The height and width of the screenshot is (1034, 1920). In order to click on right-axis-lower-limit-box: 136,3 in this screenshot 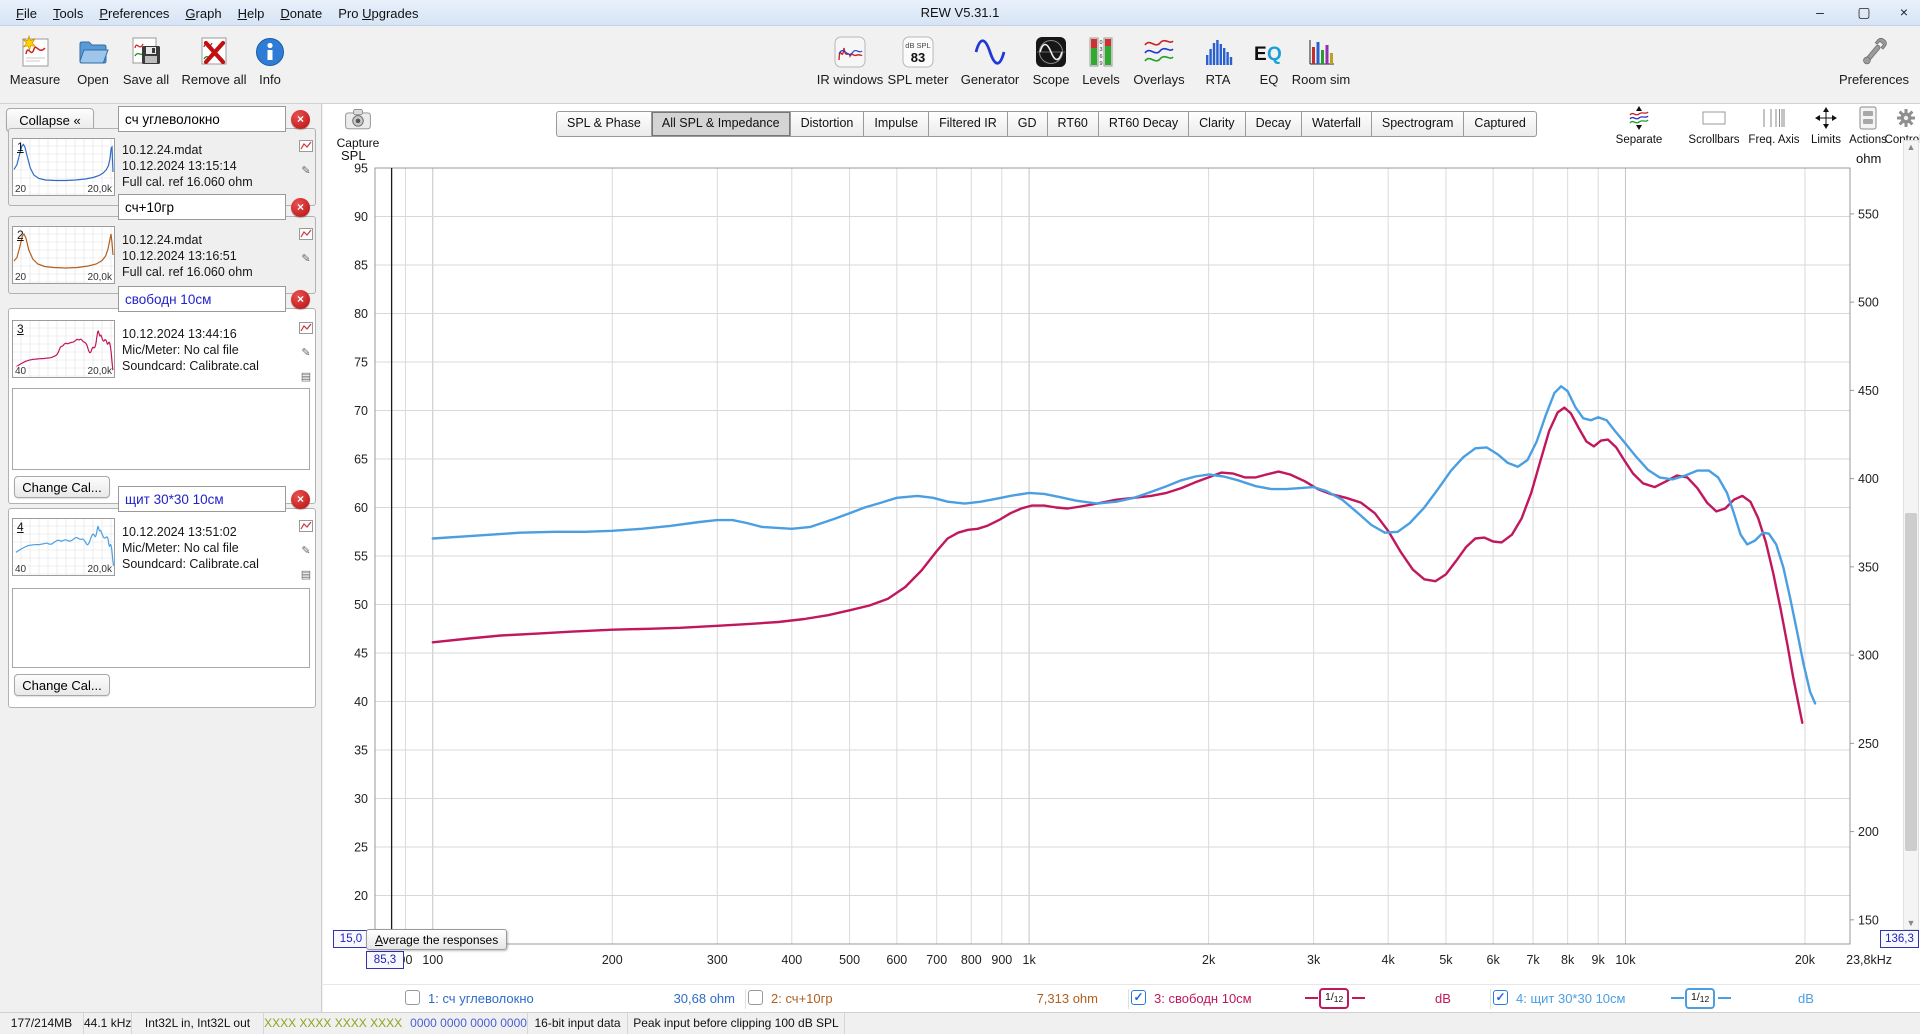, I will do `click(1899, 939)`.